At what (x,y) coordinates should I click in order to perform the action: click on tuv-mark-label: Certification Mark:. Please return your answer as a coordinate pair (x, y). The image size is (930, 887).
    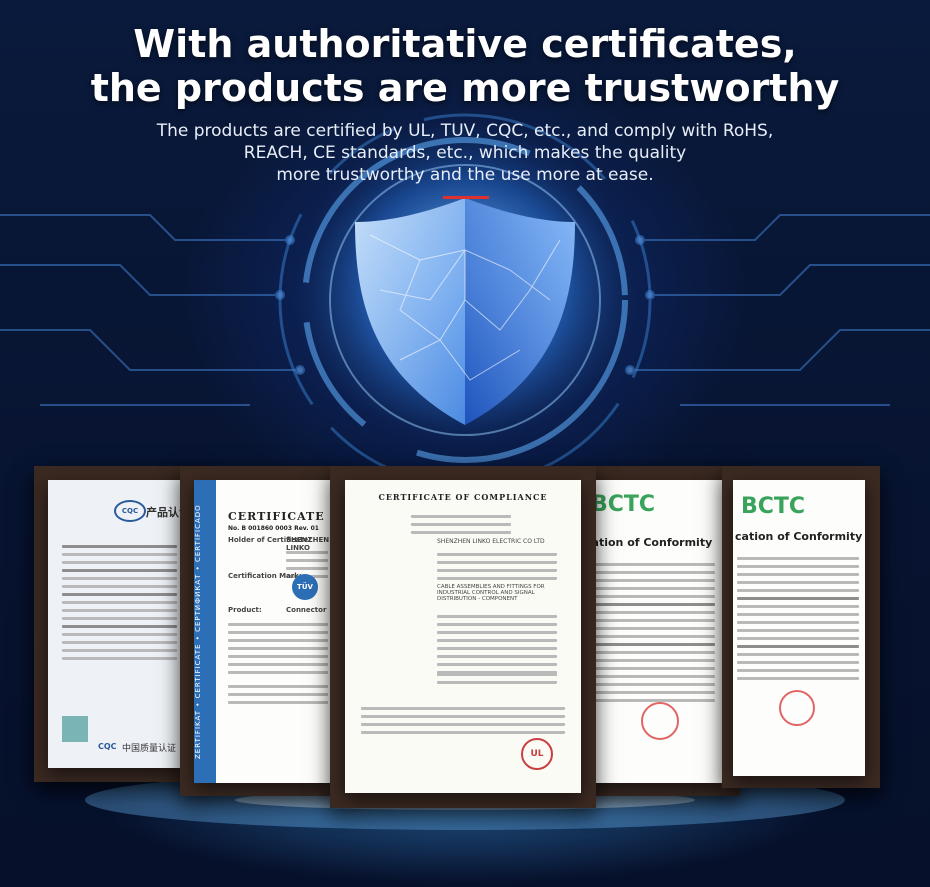
    Looking at the image, I should click on (265, 576).